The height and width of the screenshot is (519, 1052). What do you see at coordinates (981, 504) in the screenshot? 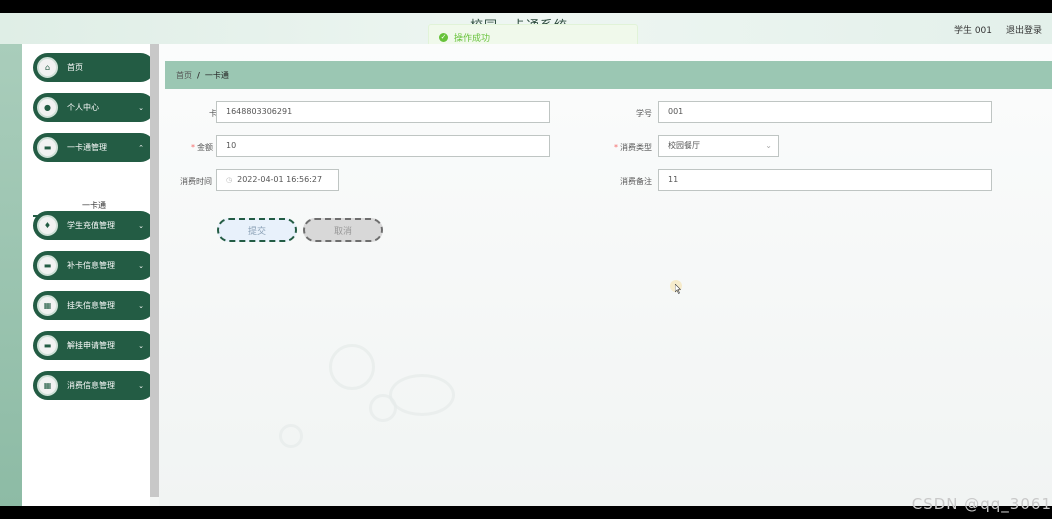
I see `watermark: CSDN @qq_3061` at bounding box center [981, 504].